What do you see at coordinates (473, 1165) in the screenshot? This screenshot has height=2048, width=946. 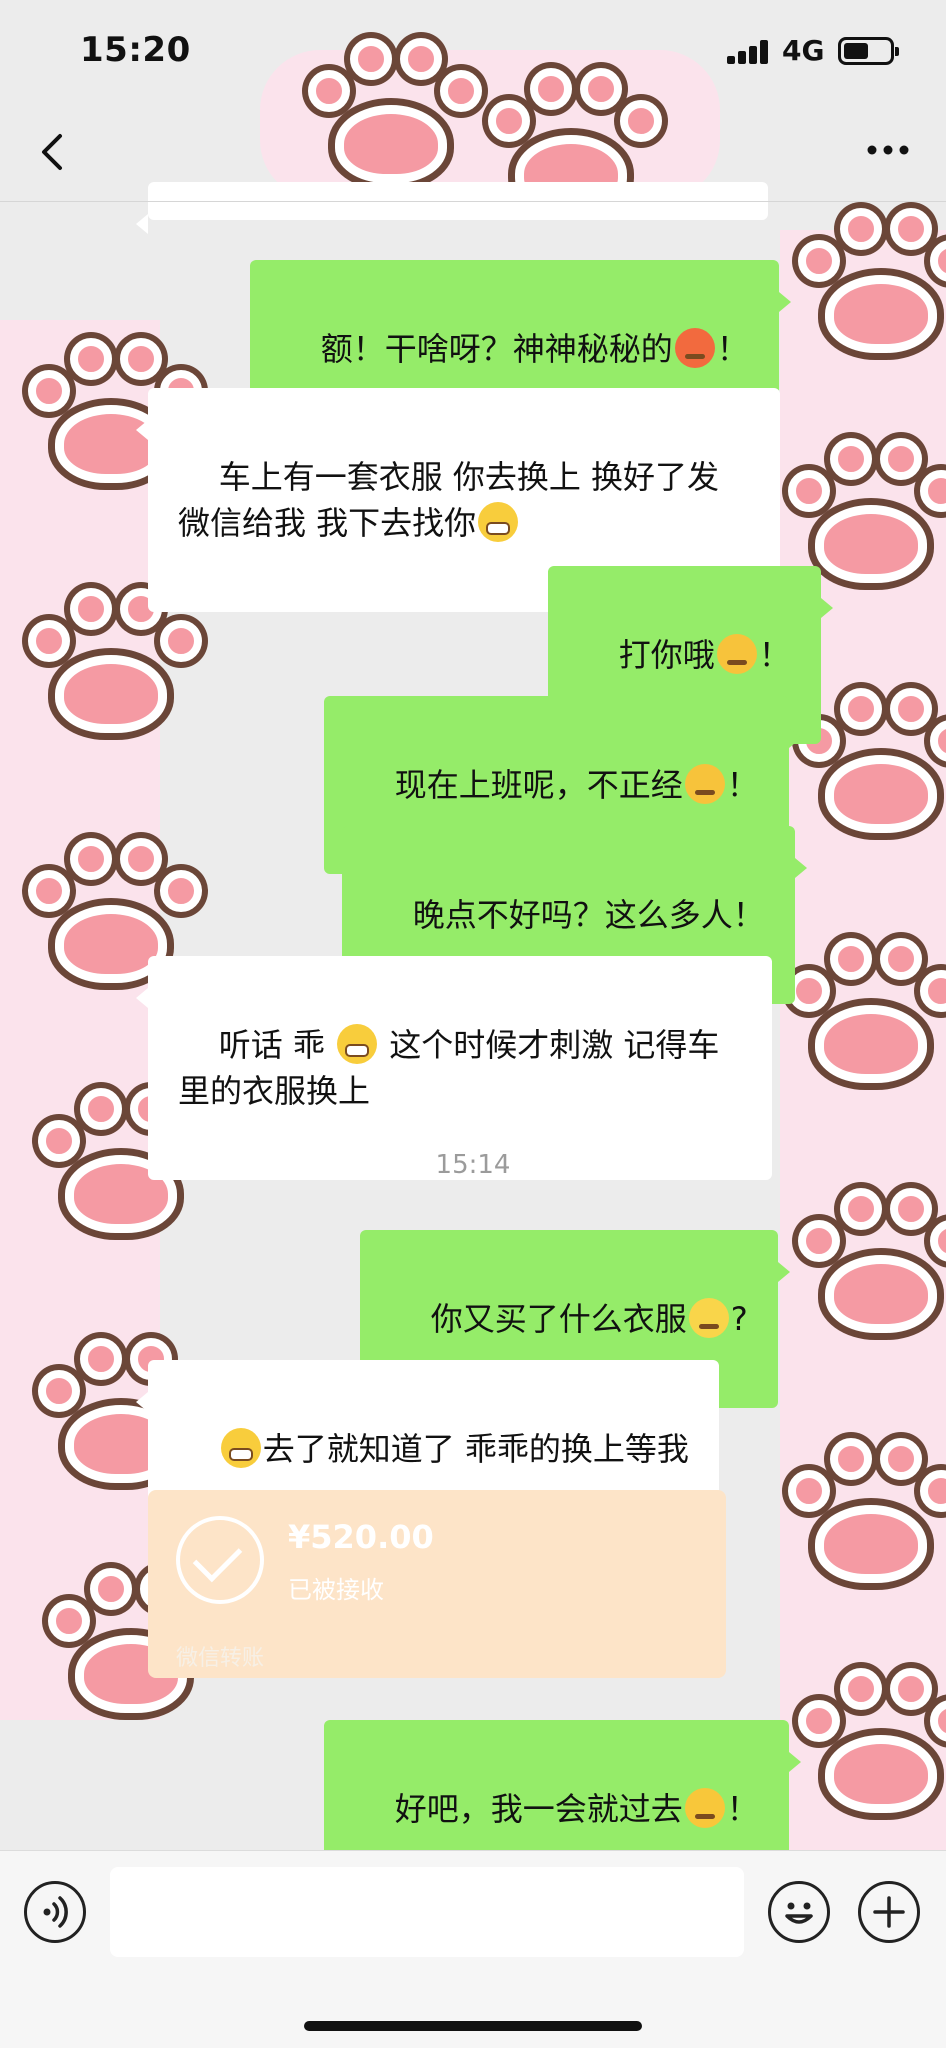 I see `chat-timestamp: 15:14` at bounding box center [473, 1165].